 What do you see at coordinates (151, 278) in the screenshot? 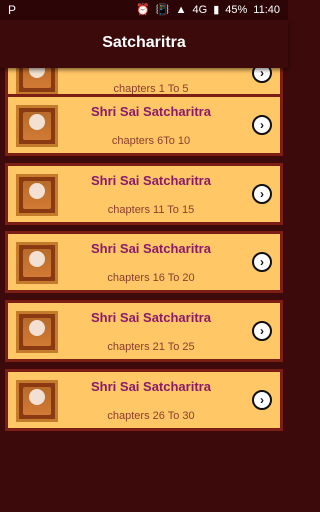
I see `chapter-subtitle: chapters 16 To 20` at bounding box center [151, 278].